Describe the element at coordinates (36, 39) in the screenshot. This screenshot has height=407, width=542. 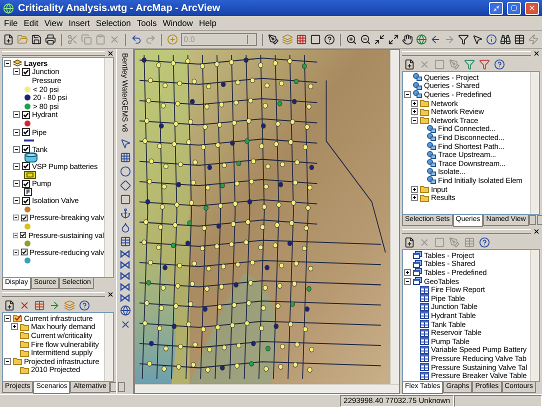
I see `save-icon` at that location.